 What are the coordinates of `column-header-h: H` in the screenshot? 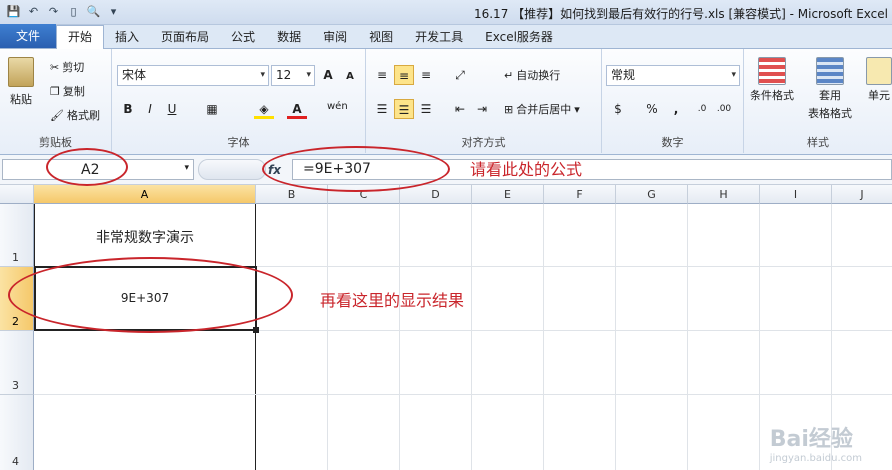 It's located at (724, 194).